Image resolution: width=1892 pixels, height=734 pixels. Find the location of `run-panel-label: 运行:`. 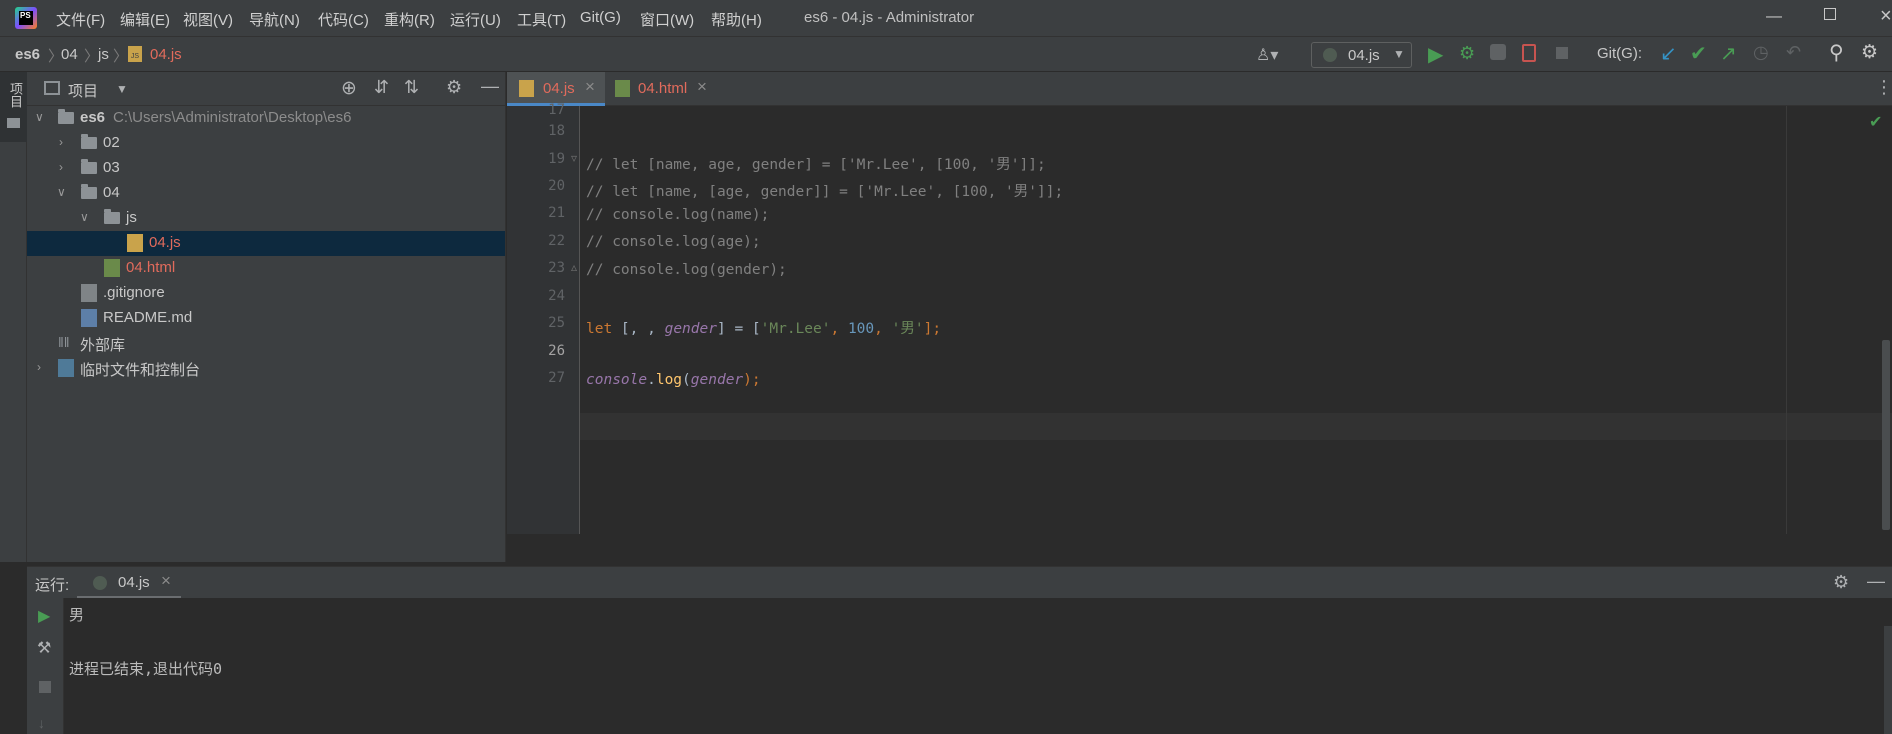

run-panel-label: 运行: is located at coordinates (52, 585).